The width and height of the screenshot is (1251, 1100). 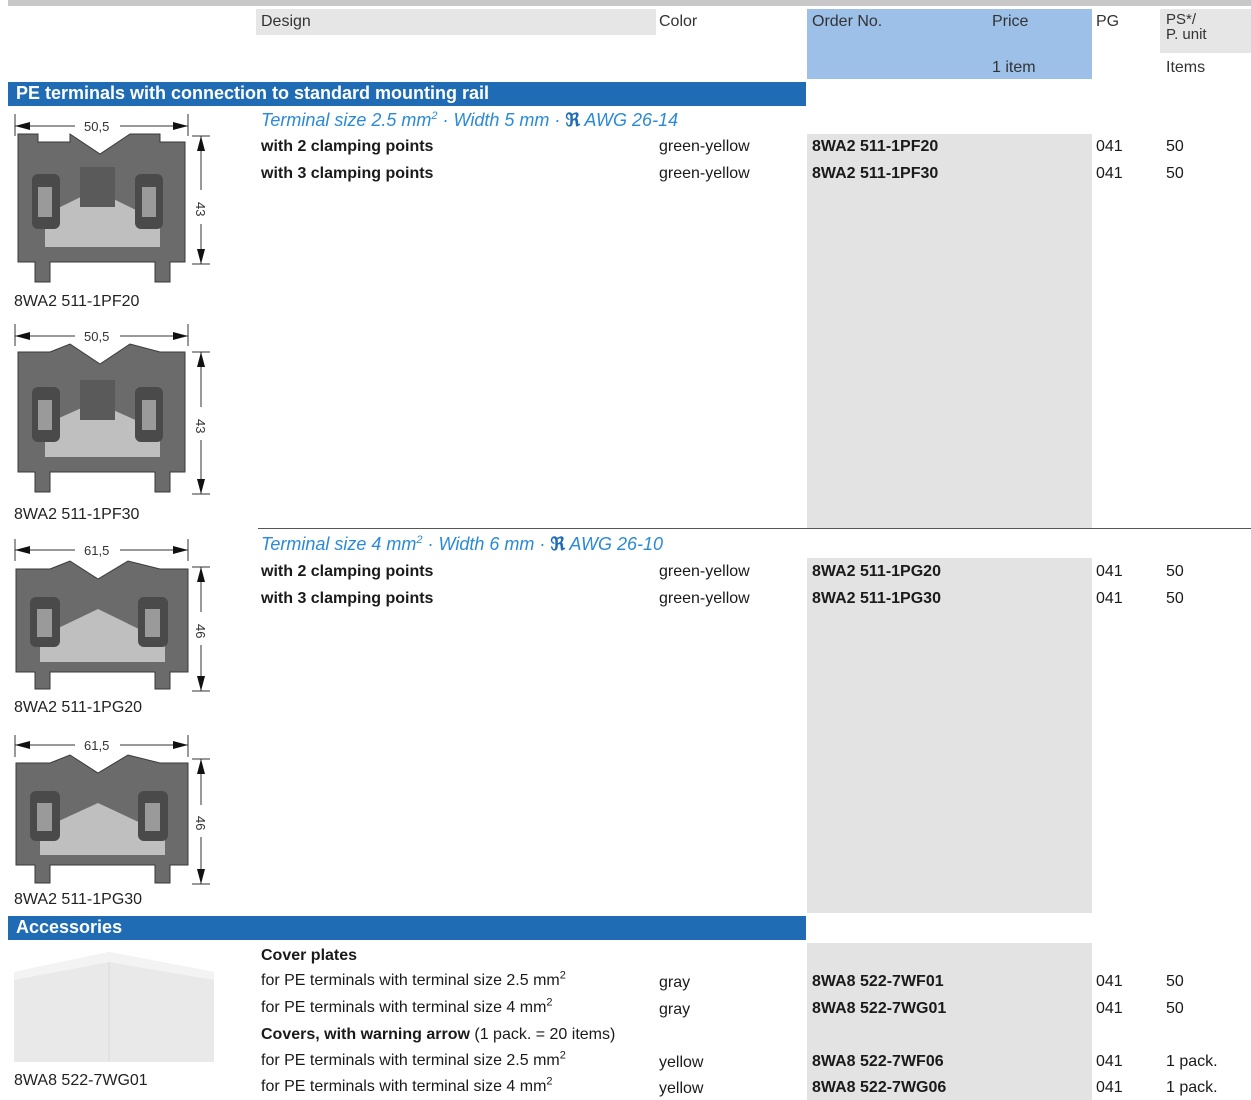 What do you see at coordinates (875, 146) in the screenshot?
I see `order-number: 8WA2 511-1PF20` at bounding box center [875, 146].